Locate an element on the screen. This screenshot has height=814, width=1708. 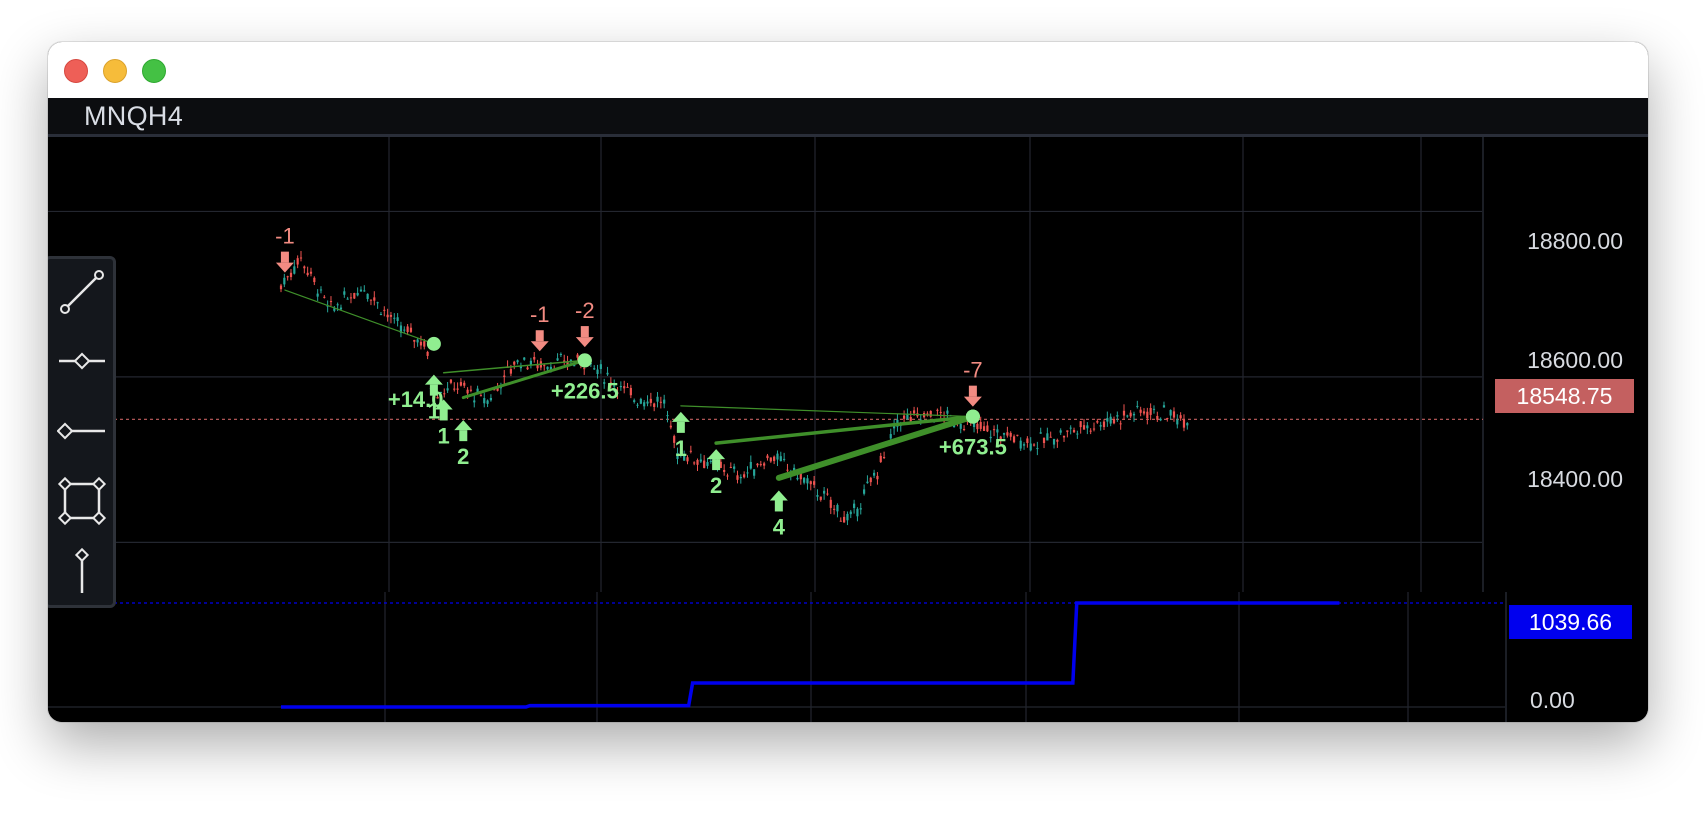
horizontal-line-tool-icon is located at coordinates (82, 361).